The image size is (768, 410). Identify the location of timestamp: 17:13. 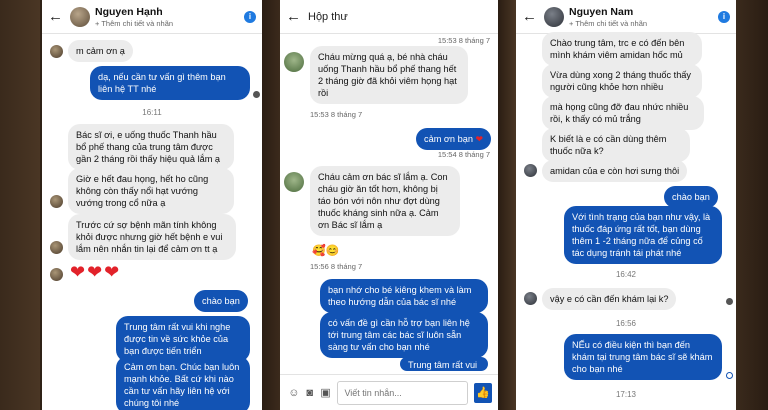
(626, 394).